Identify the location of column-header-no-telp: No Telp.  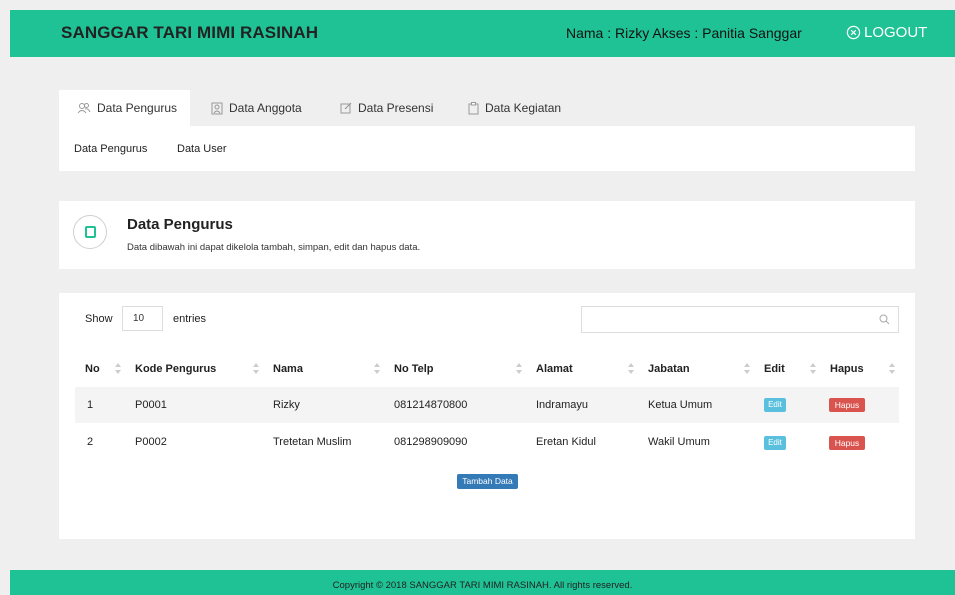
(414, 369).